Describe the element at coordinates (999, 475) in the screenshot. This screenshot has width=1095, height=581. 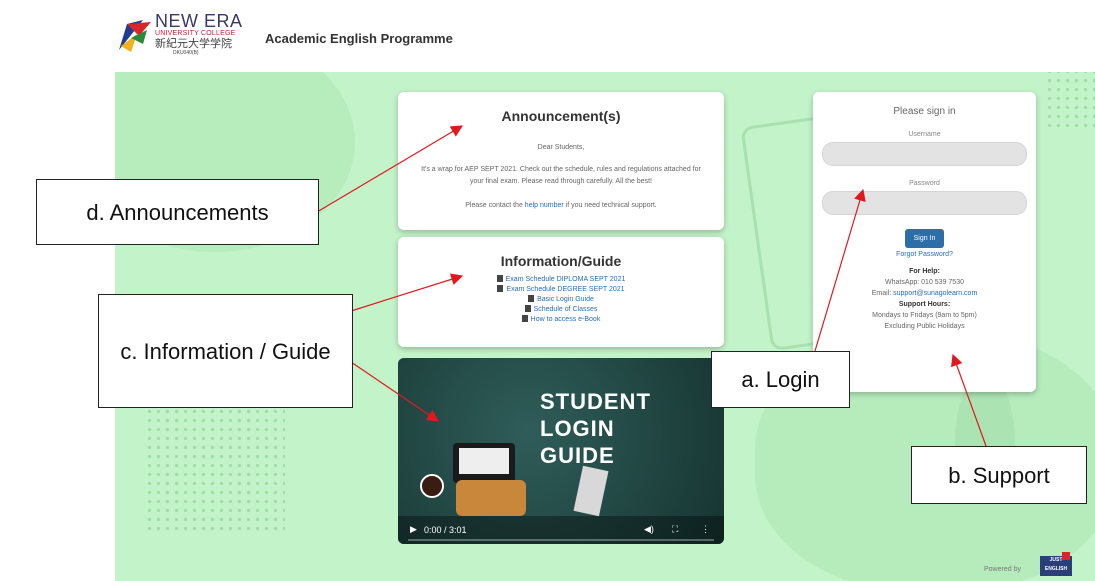
I see `callout-support: b. Support` at that location.